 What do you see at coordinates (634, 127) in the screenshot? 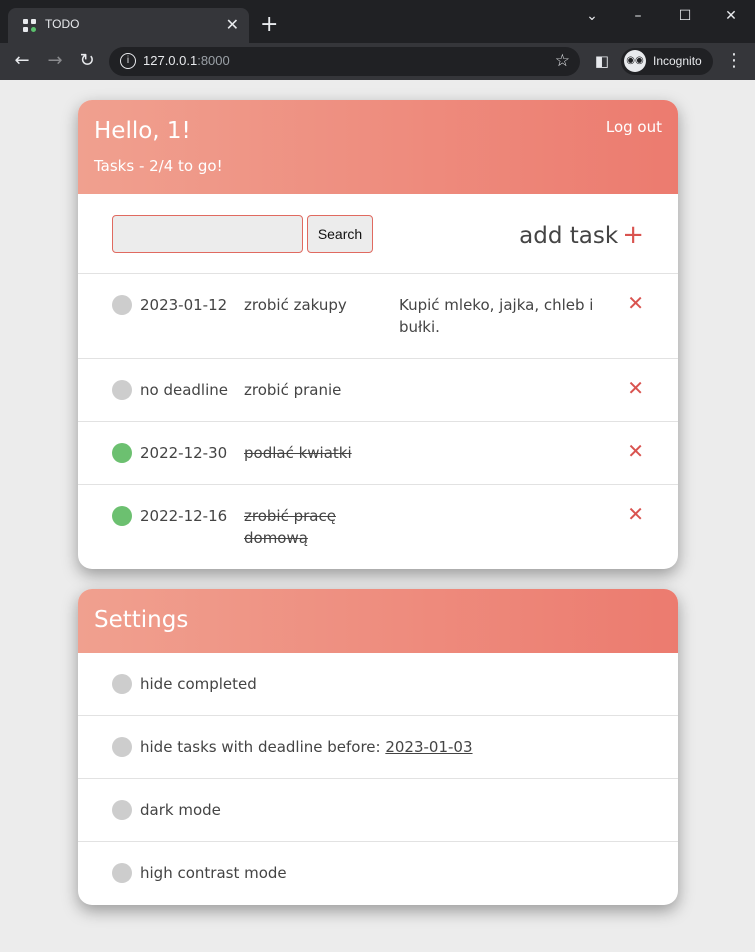
I see `logout-link: Log out` at bounding box center [634, 127].